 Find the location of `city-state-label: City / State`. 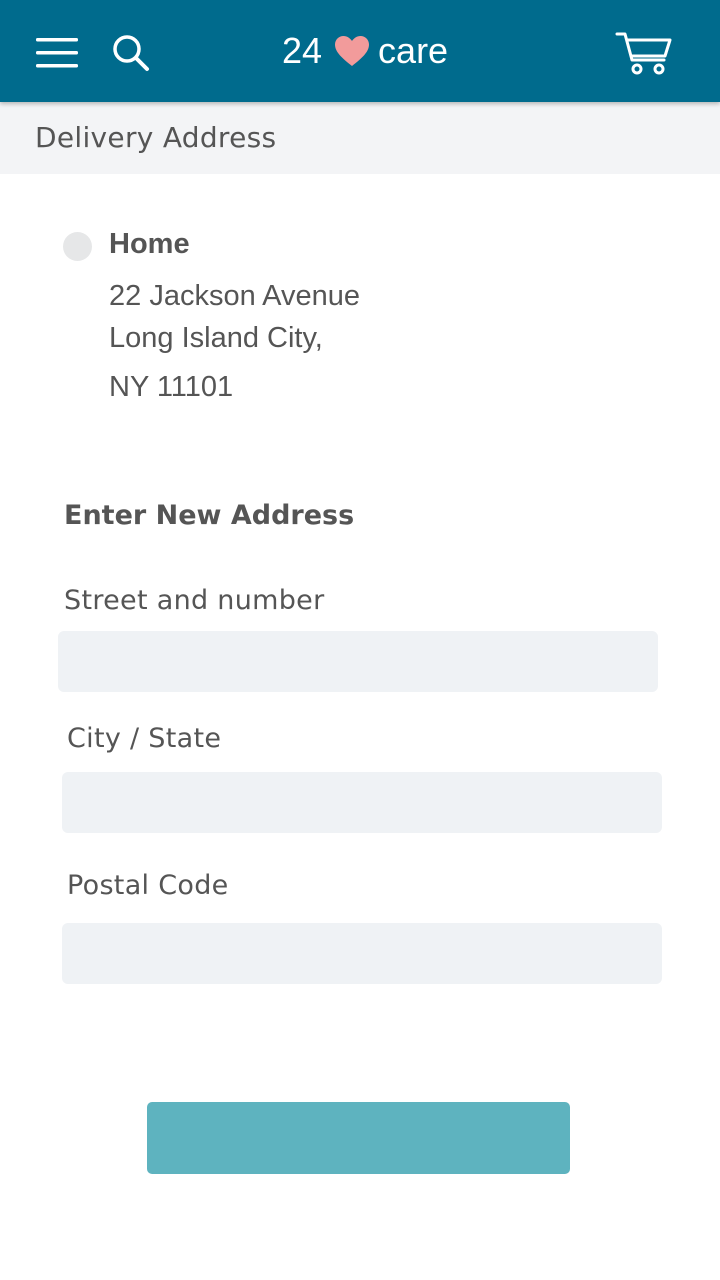

city-state-label: City / State is located at coordinates (144, 738).